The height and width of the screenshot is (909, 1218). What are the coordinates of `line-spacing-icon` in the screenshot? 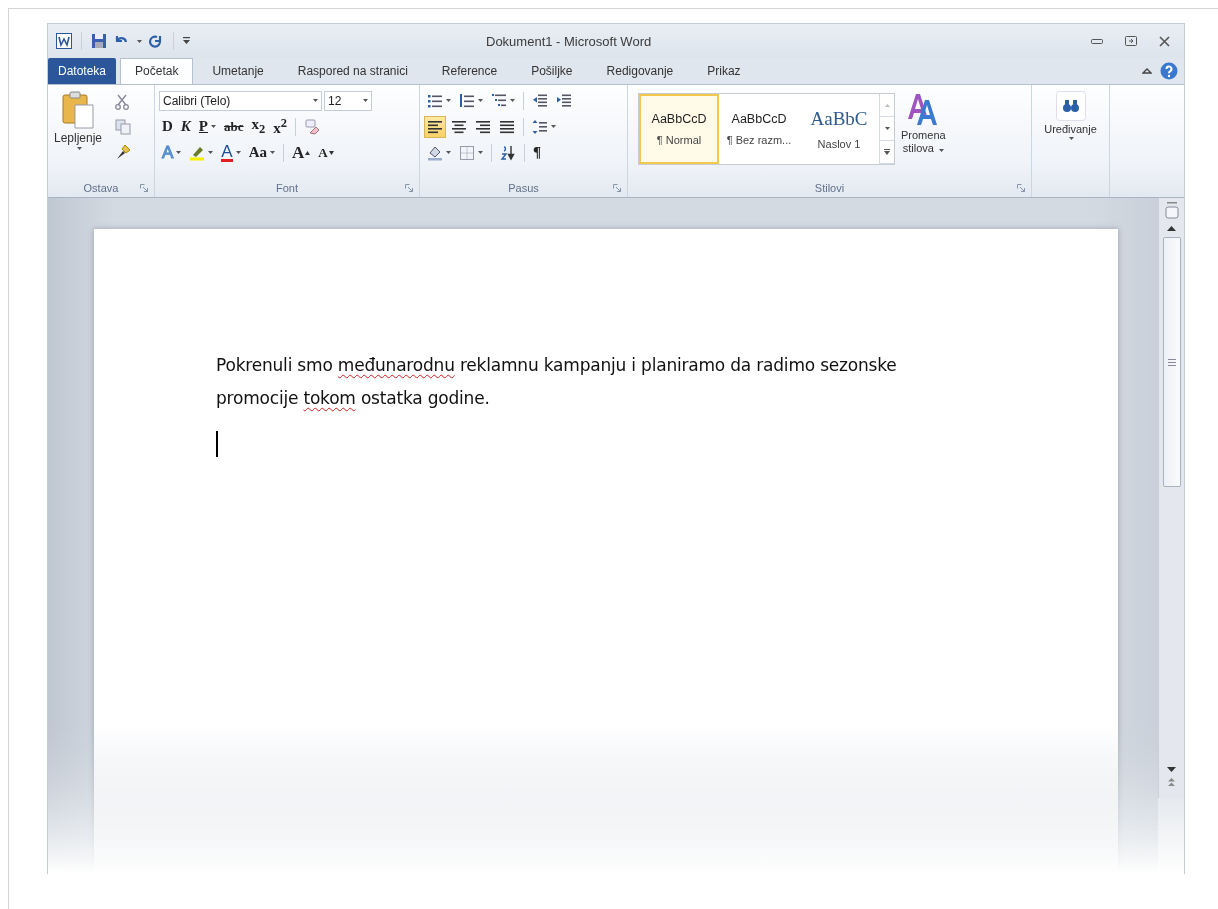 It's located at (540, 126).